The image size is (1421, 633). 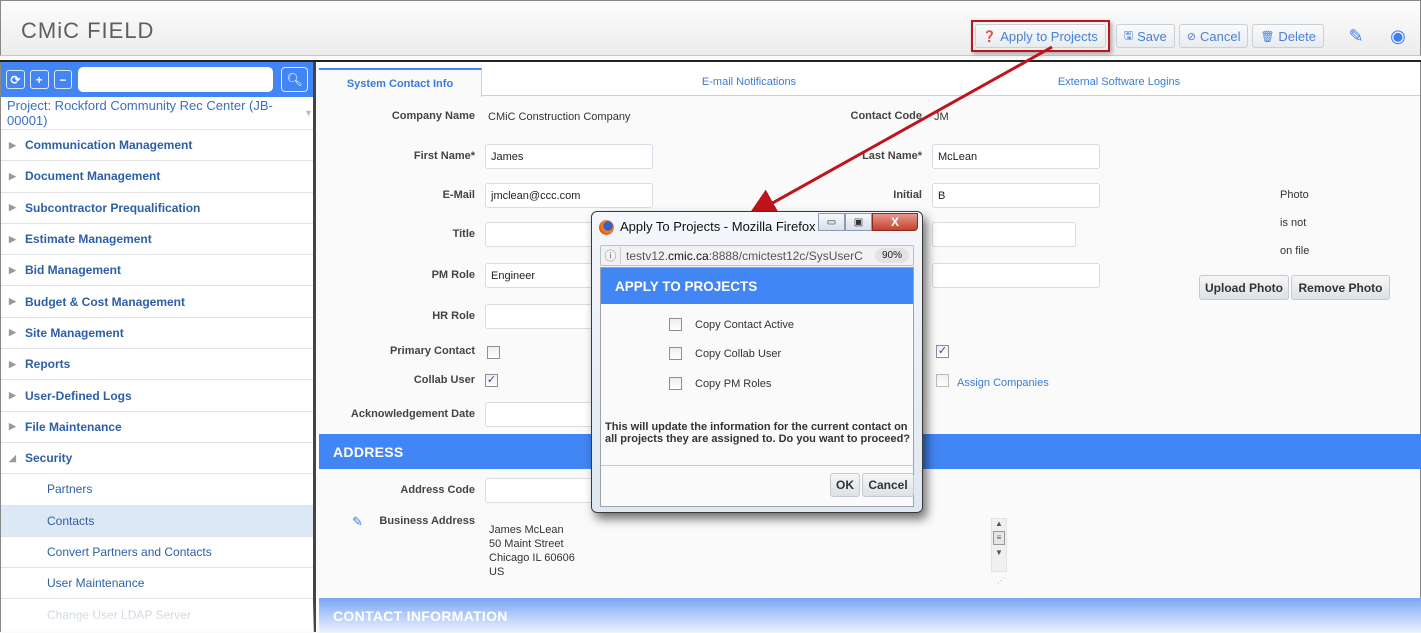 I want to click on minimize-button: ▭, so click(x=831, y=222).